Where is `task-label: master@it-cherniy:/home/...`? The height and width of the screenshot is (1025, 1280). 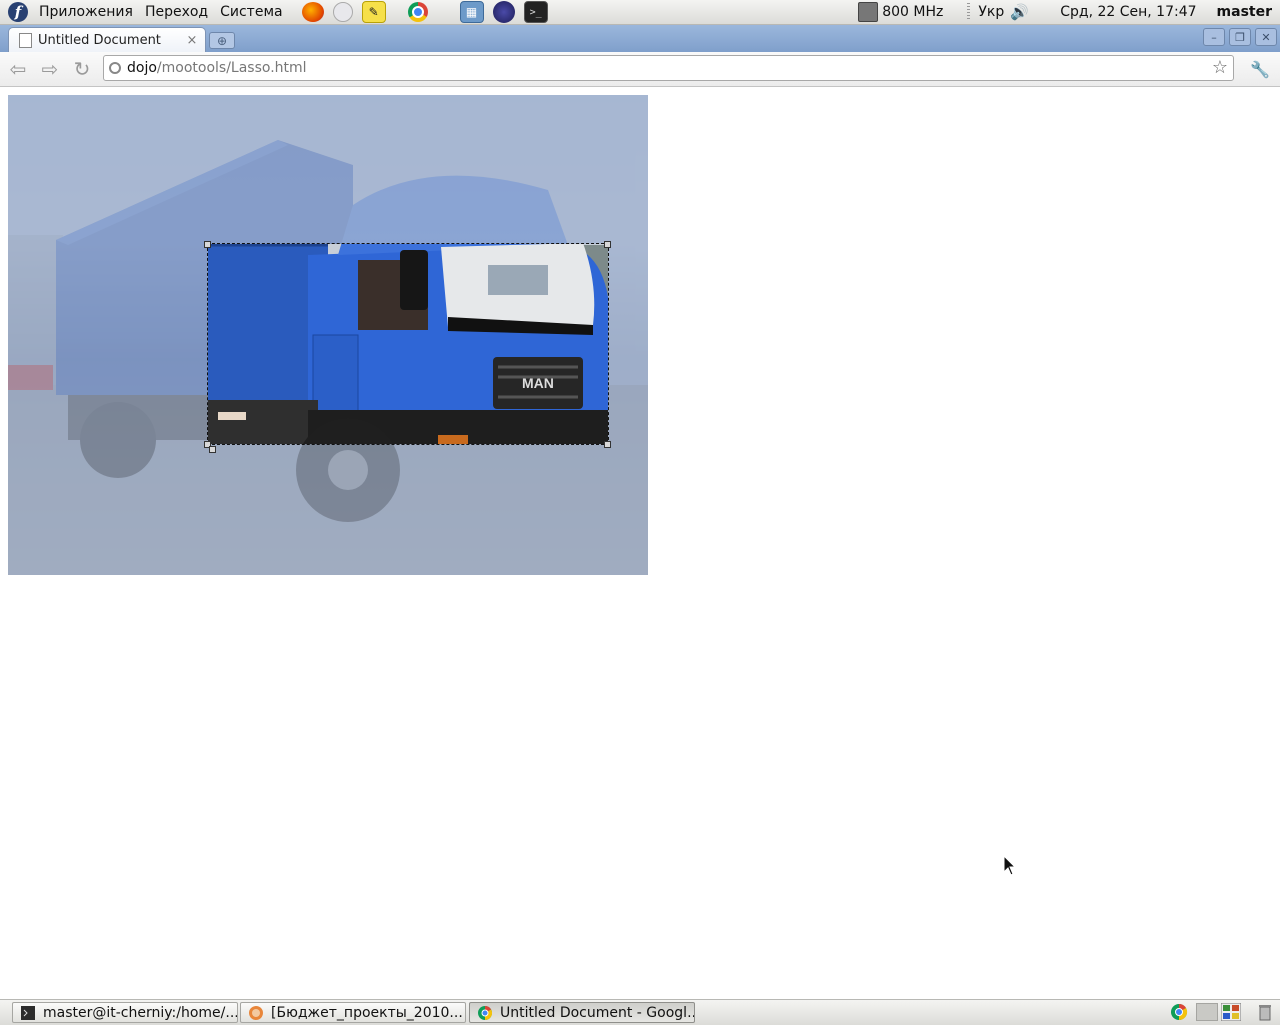 task-label: master@it-cherniy:/home/... is located at coordinates (140, 1012).